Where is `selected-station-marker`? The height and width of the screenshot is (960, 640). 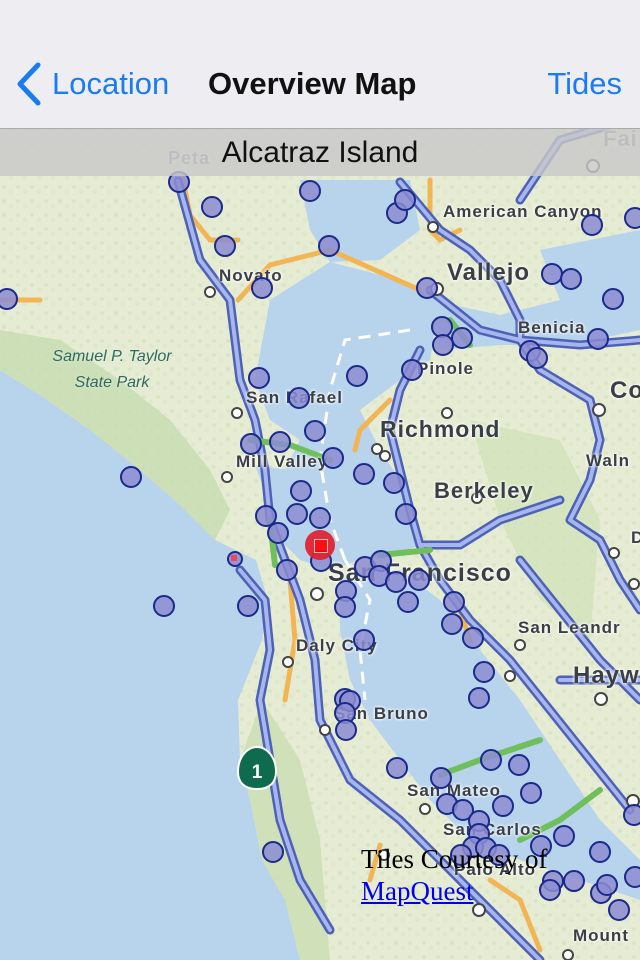 selected-station-marker is located at coordinates (320, 545).